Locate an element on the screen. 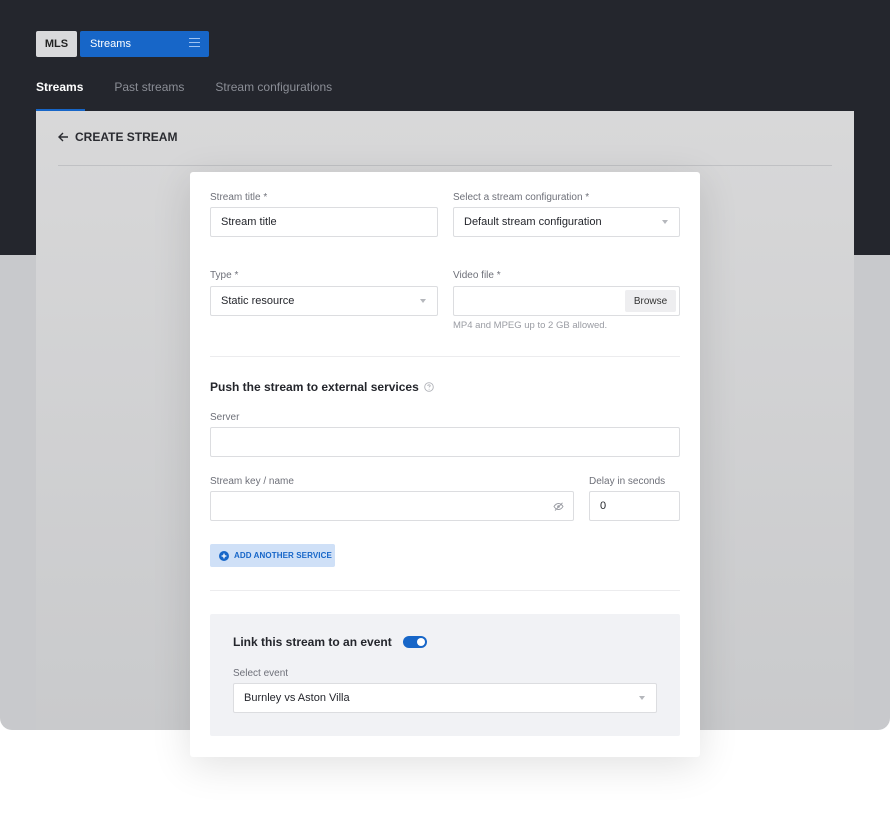  stream-config-select: Default stream configuration is located at coordinates (566, 222).